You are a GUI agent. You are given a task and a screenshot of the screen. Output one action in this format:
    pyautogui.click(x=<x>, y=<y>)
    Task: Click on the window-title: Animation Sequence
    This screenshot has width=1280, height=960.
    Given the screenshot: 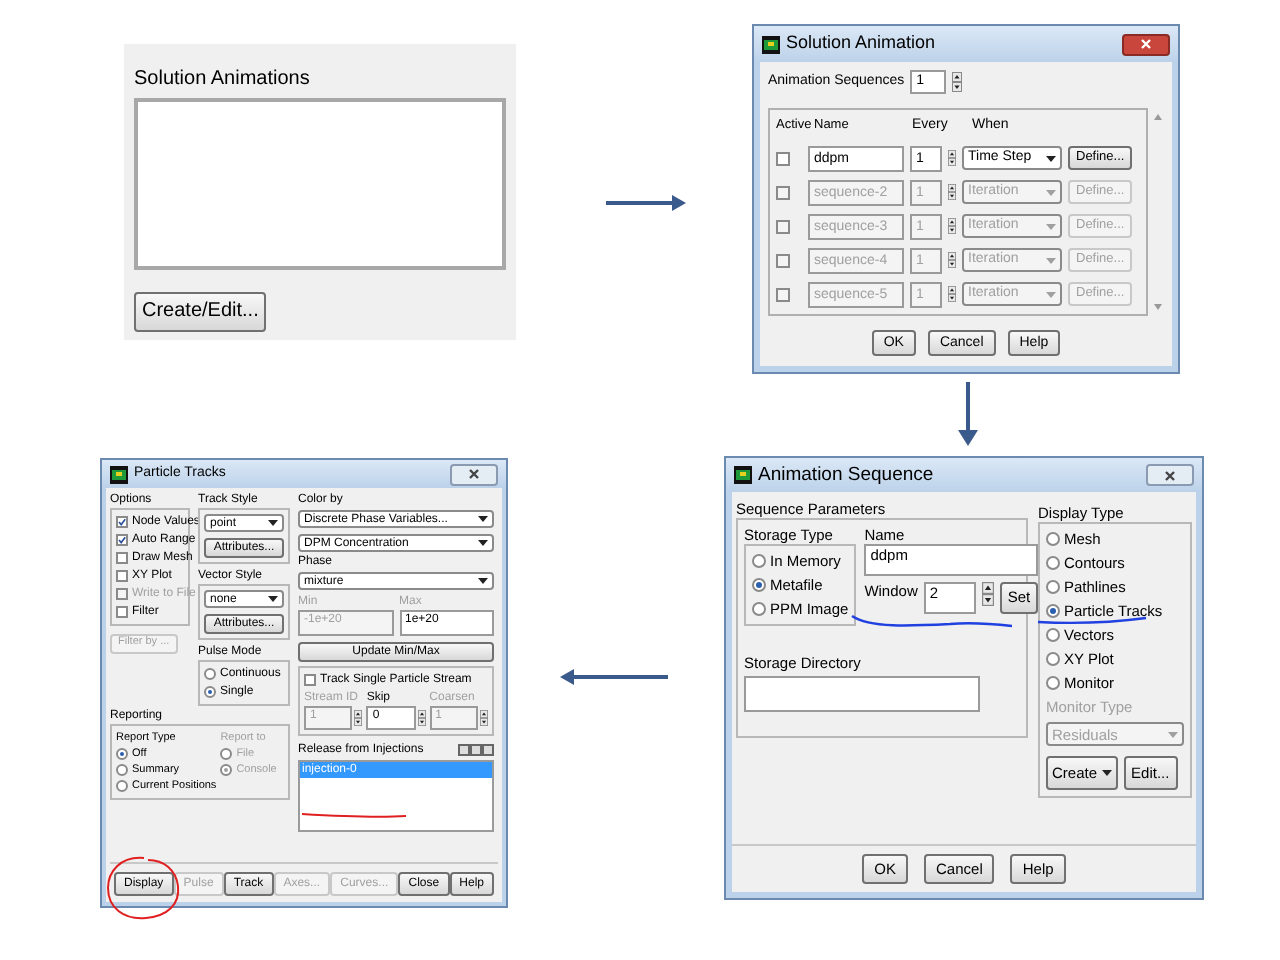 What is the action you would take?
    pyautogui.click(x=846, y=475)
    